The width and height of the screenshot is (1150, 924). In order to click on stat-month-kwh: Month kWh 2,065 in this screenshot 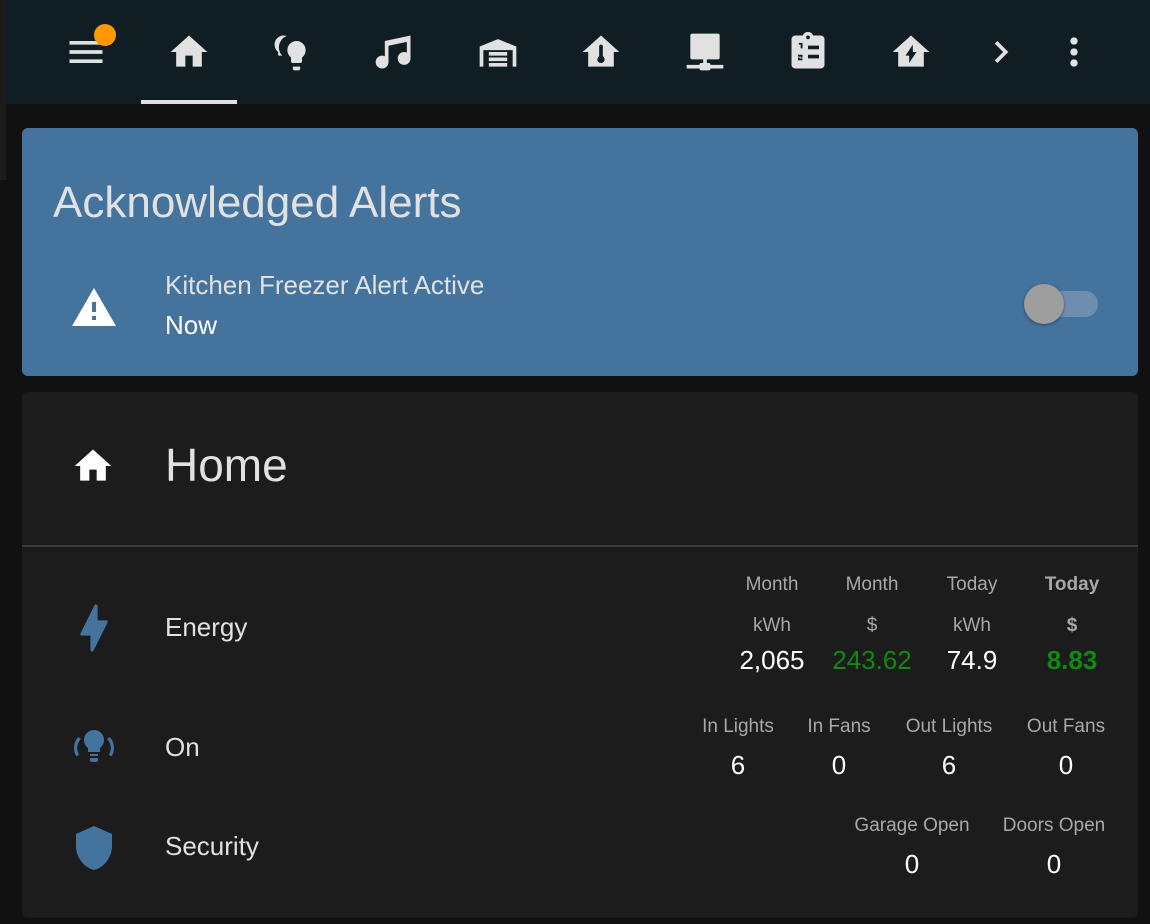, I will do `click(772, 625)`.